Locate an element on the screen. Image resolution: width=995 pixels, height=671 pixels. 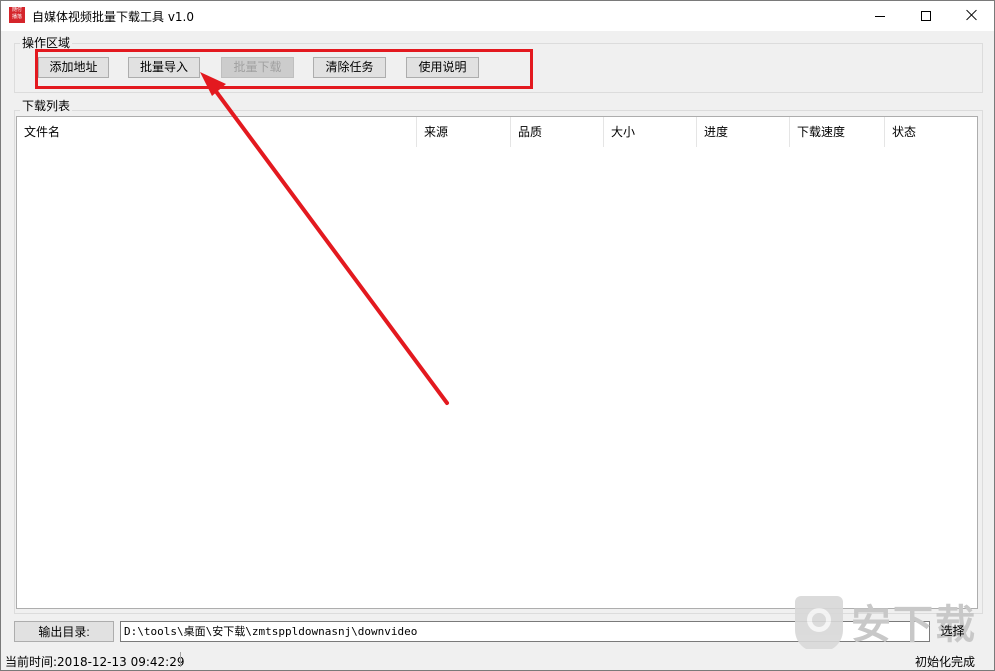
minimize-button is located at coordinates (880, 16).